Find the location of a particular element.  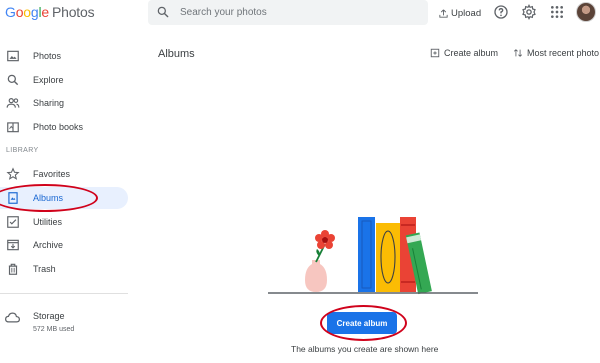

google-photos-logo: Google Photos is located at coordinates (50, 12).